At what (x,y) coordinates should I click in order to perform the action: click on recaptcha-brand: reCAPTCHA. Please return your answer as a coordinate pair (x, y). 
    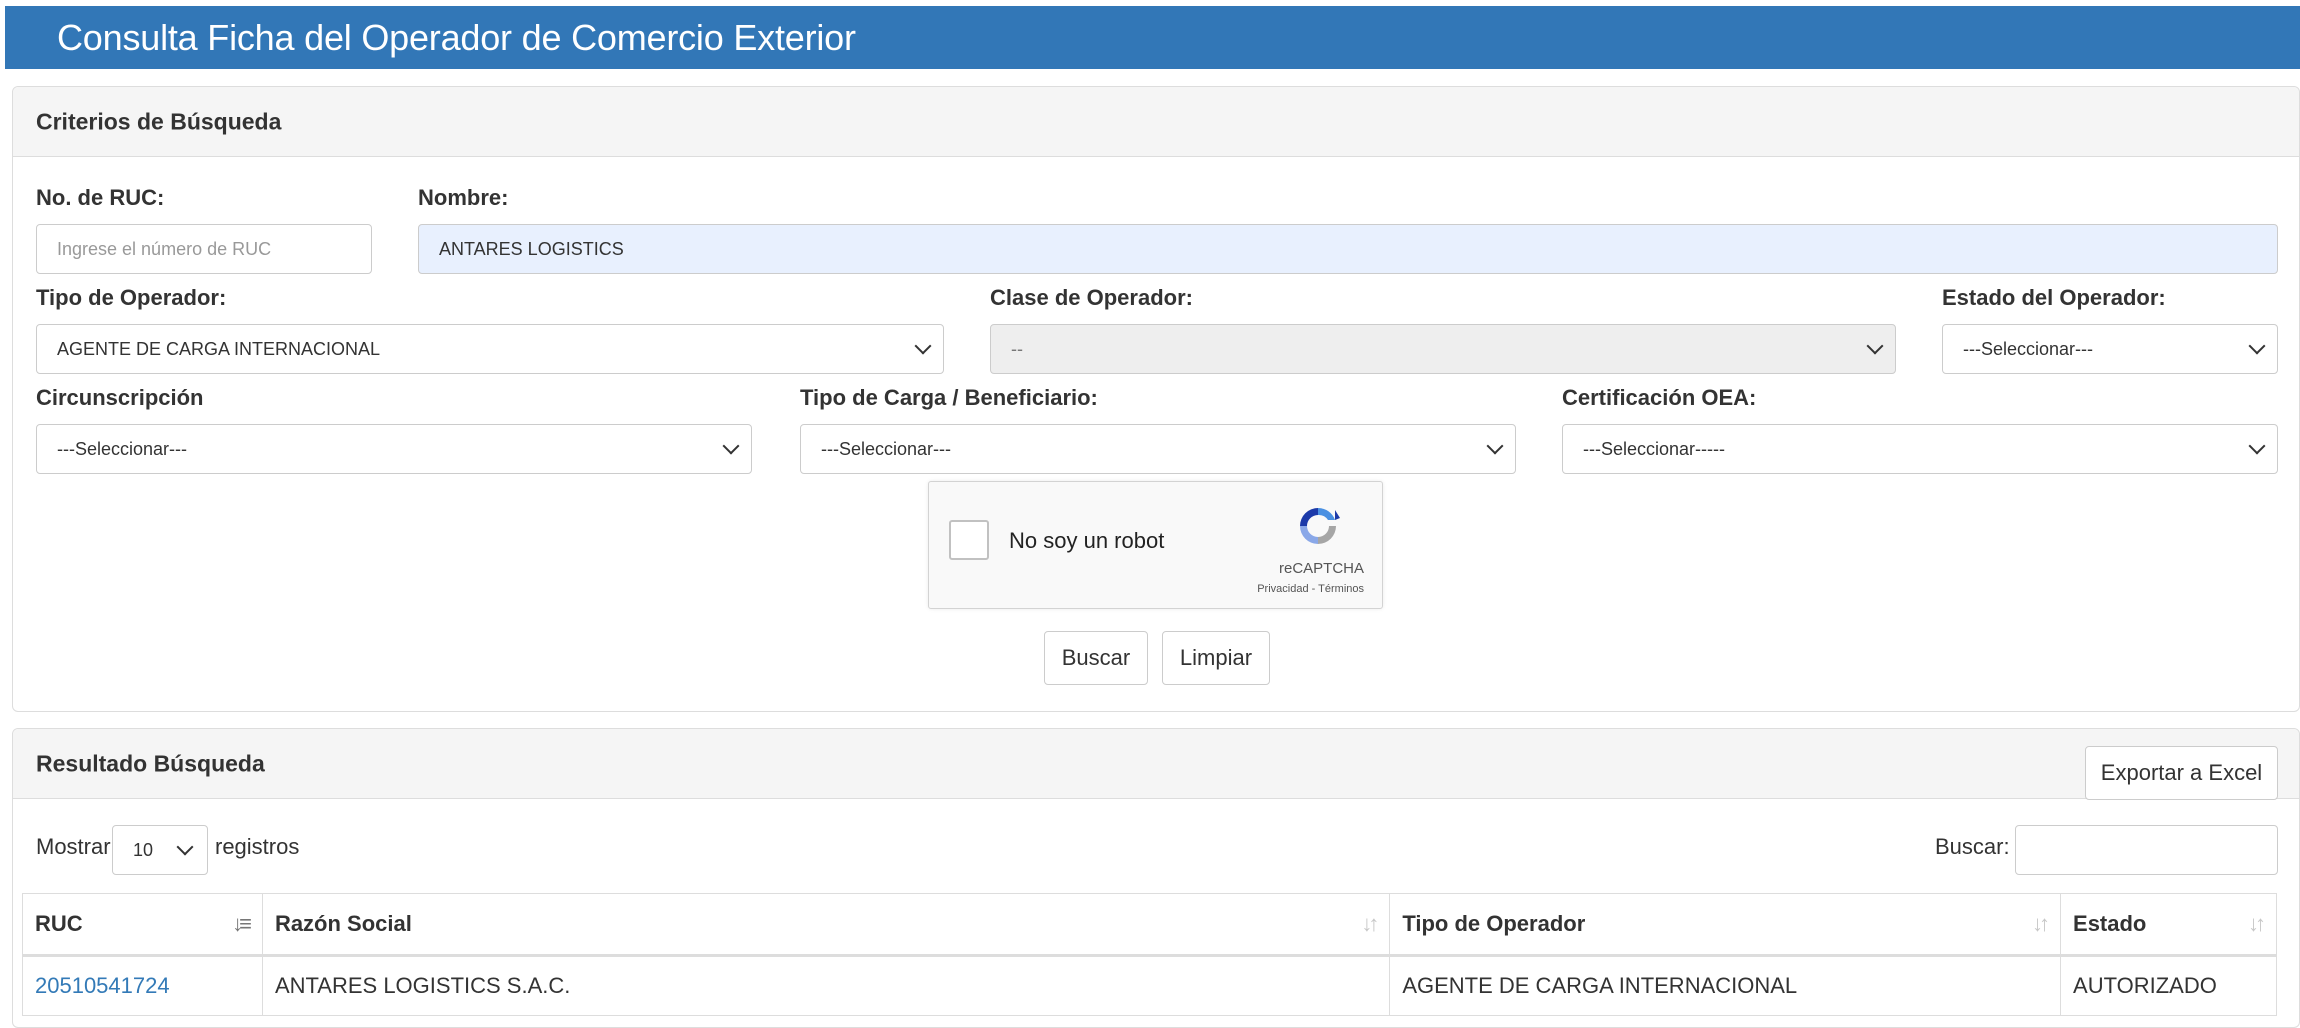
    Looking at the image, I should click on (1321, 568).